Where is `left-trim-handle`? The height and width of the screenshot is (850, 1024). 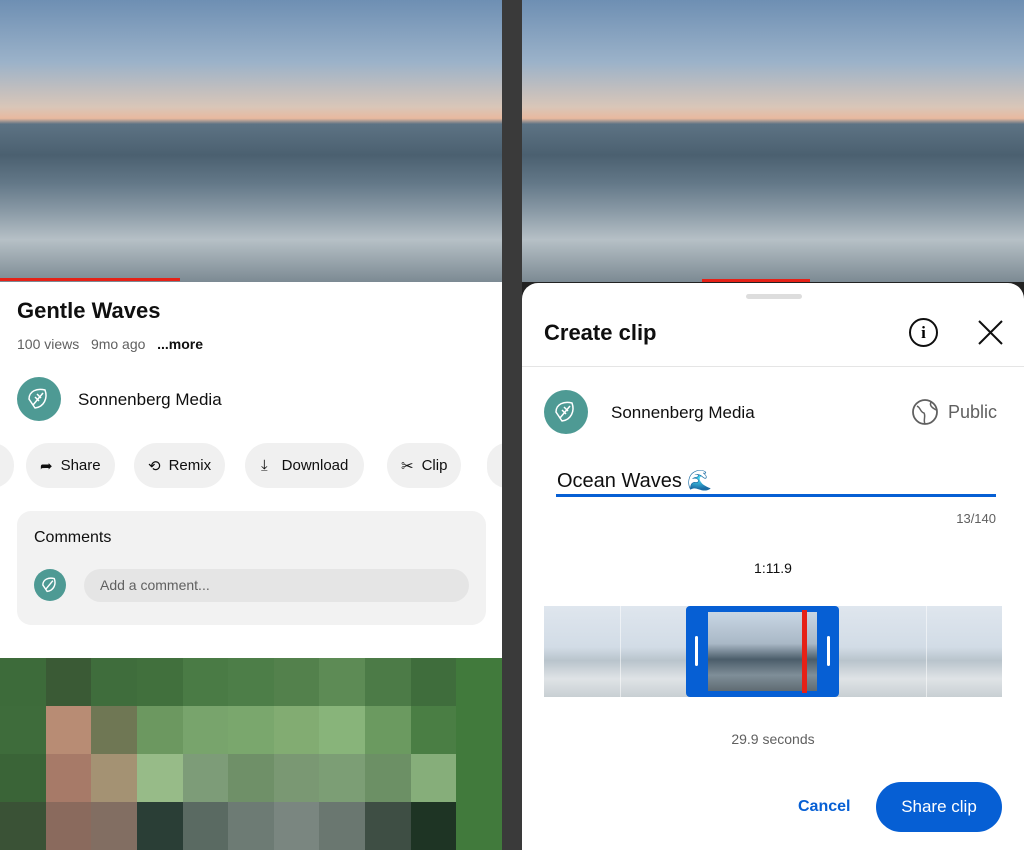 left-trim-handle is located at coordinates (696, 651).